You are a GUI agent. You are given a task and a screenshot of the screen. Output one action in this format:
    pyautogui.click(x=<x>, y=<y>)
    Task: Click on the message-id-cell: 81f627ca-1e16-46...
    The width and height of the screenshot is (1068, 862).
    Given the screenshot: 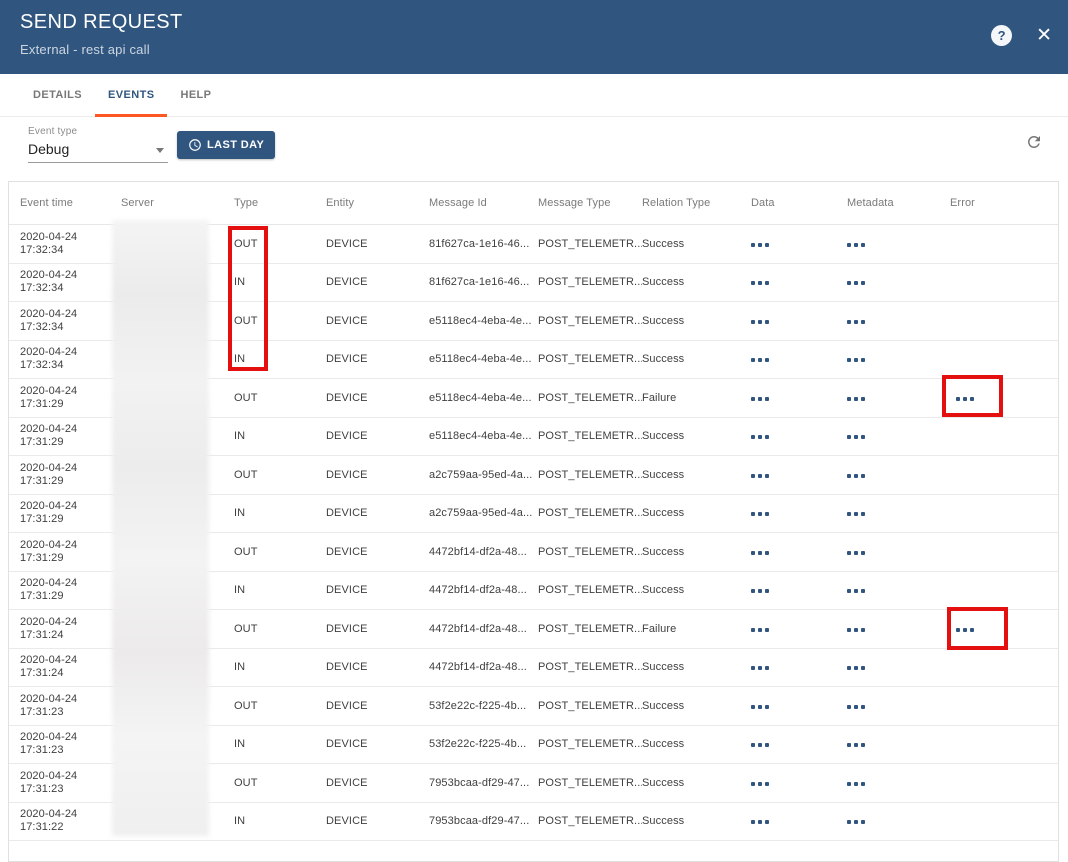 What is the action you would take?
    pyautogui.click(x=479, y=282)
    